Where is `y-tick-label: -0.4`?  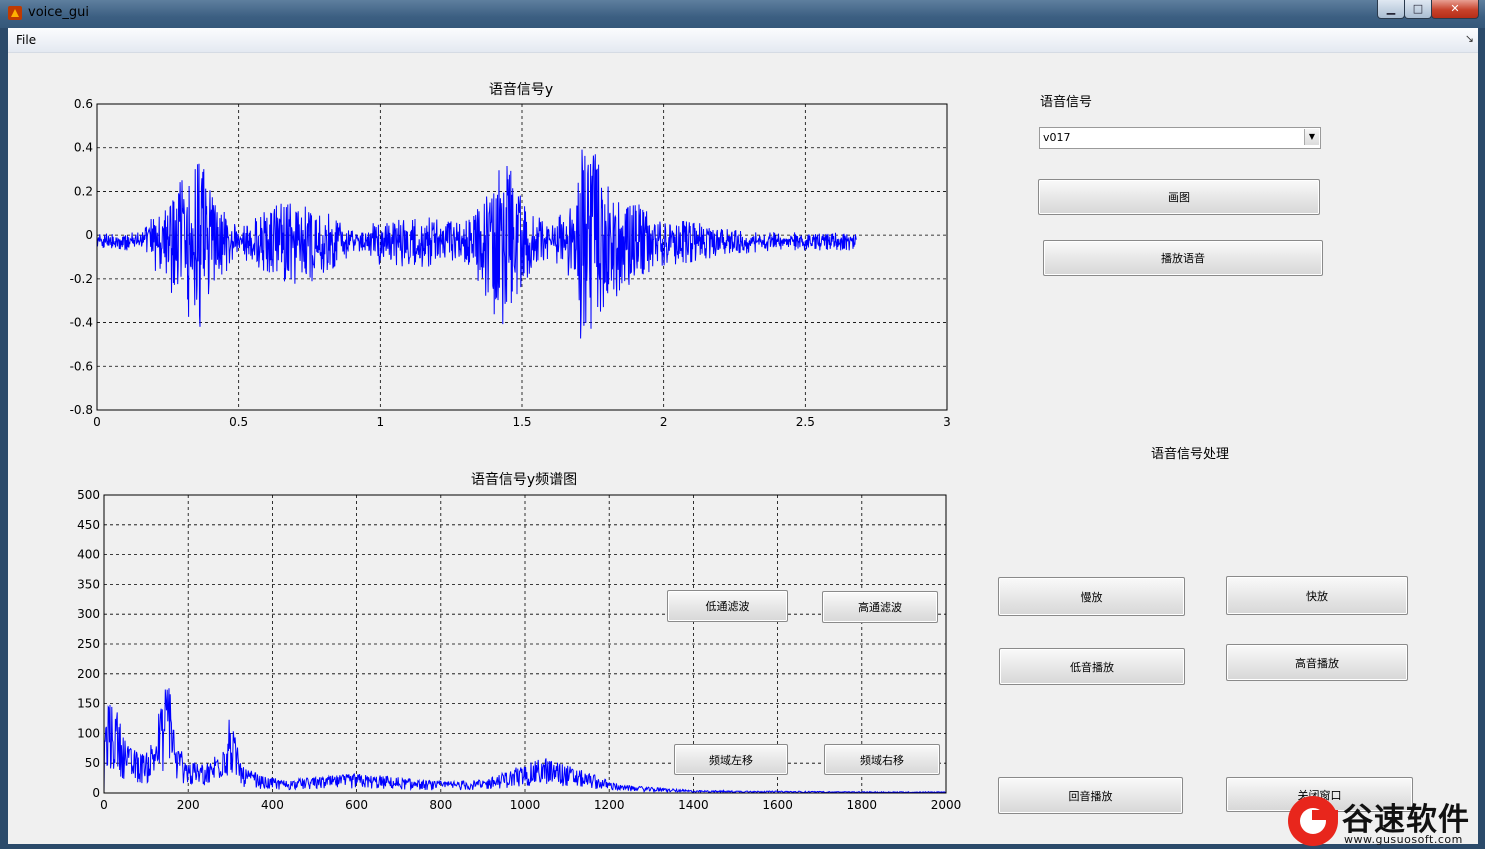
y-tick-label: -0.4 is located at coordinates (81, 323).